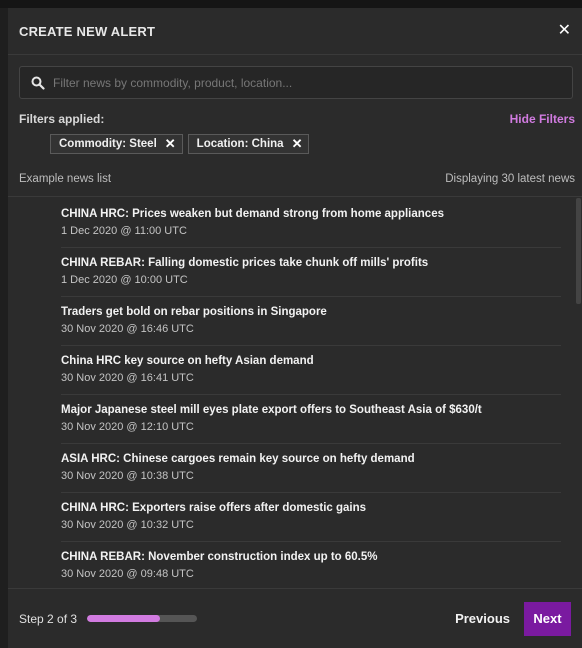 The width and height of the screenshot is (582, 648). I want to click on search-box, so click(296, 82).